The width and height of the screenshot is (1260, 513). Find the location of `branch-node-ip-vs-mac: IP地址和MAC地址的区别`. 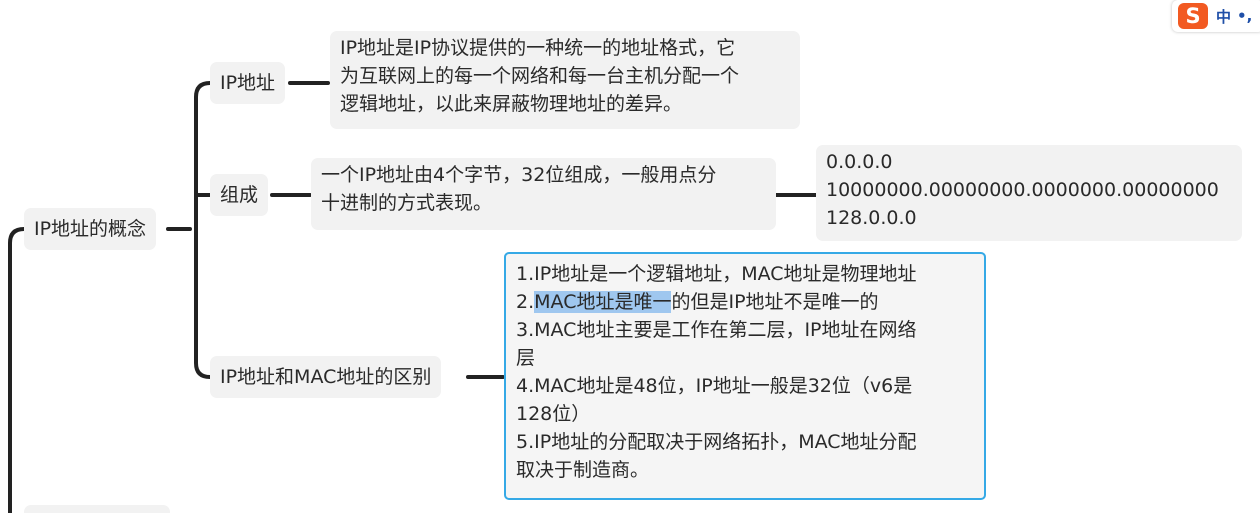

branch-node-ip-vs-mac: IP地址和MAC地址的区别 is located at coordinates (326, 377).